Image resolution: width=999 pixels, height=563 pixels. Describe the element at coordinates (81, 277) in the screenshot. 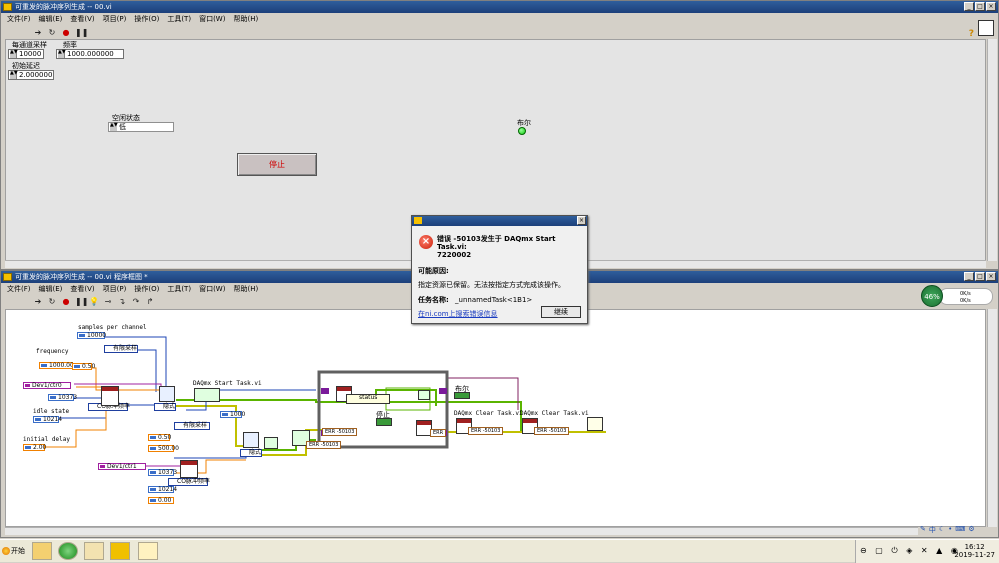

I see `block-diagram-title: 可重发的脉冲序列生成 -- 00.vi 程序框图 *` at that location.